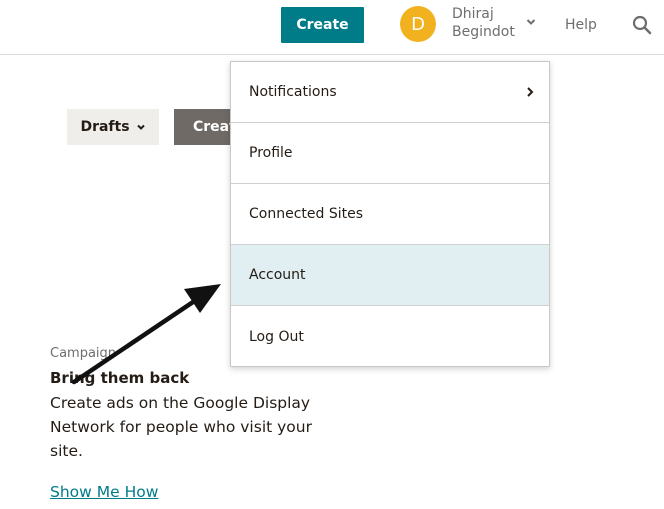 The width and height of the screenshot is (664, 509). Describe the element at coordinates (390, 92) in the screenshot. I see `menu-item-notifications: Notifications` at that location.